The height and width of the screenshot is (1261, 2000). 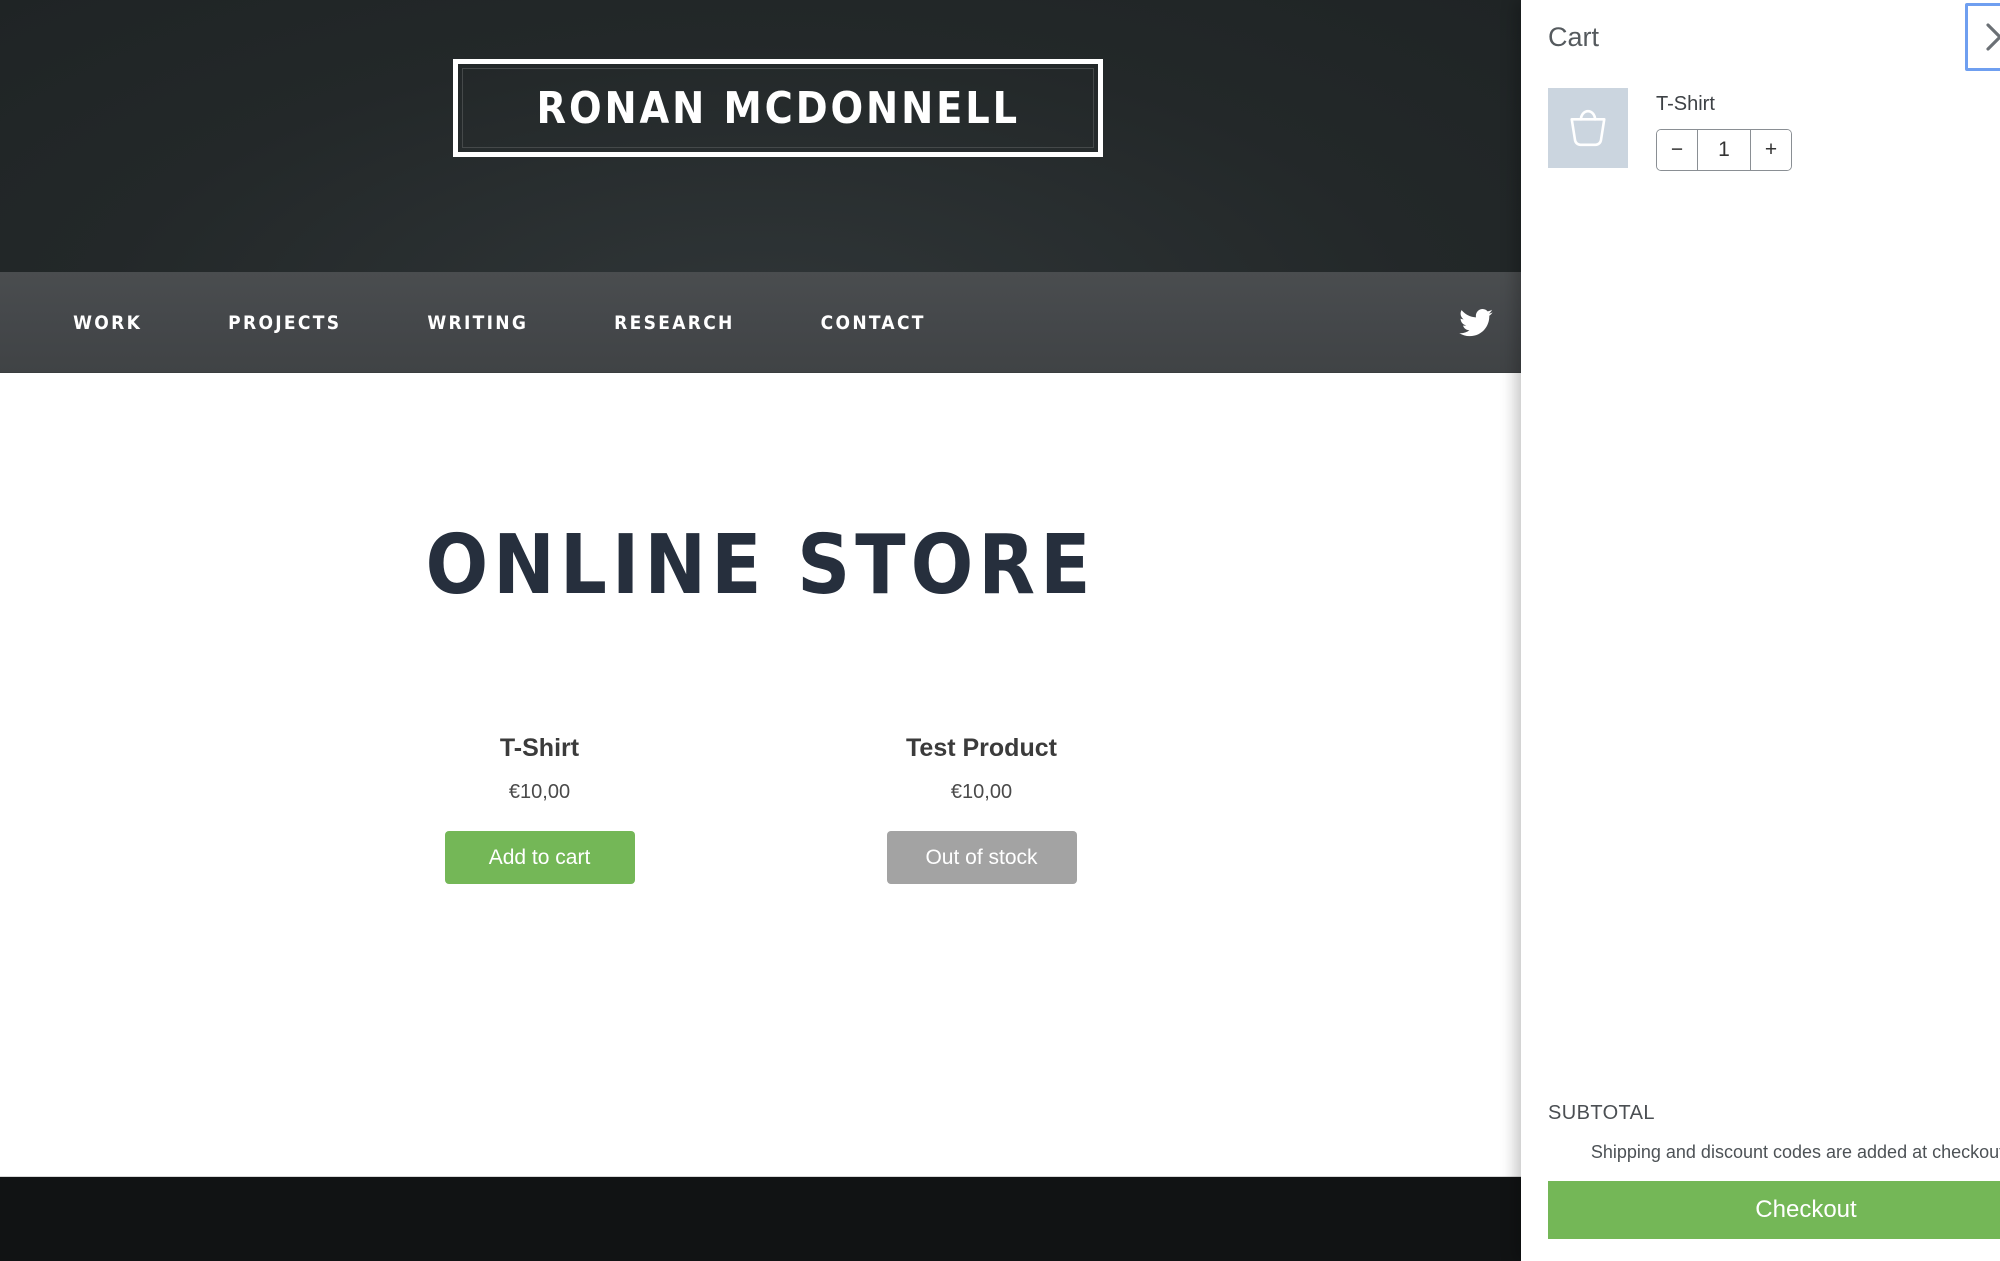 What do you see at coordinates (284, 323) in the screenshot?
I see `nav-item-projects: PROJECTS` at bounding box center [284, 323].